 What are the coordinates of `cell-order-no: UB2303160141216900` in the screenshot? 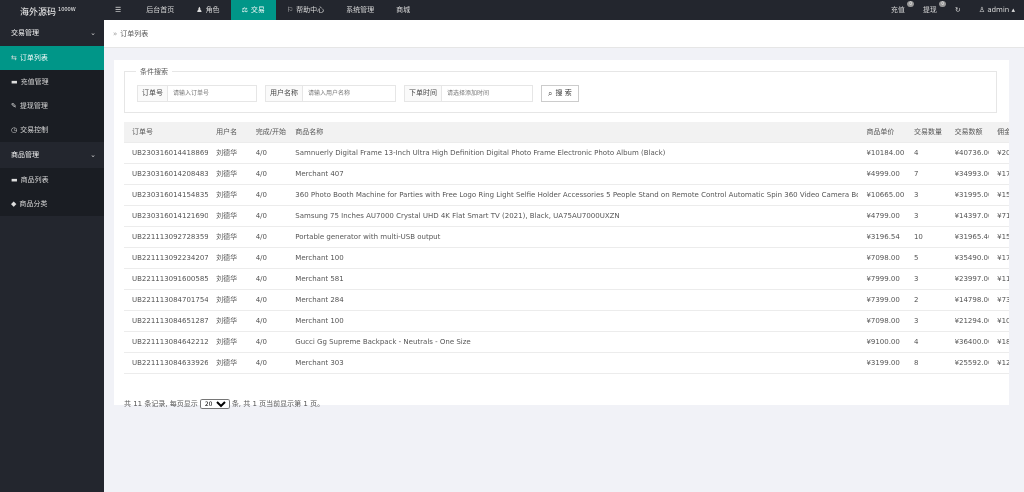 It's located at (170, 216).